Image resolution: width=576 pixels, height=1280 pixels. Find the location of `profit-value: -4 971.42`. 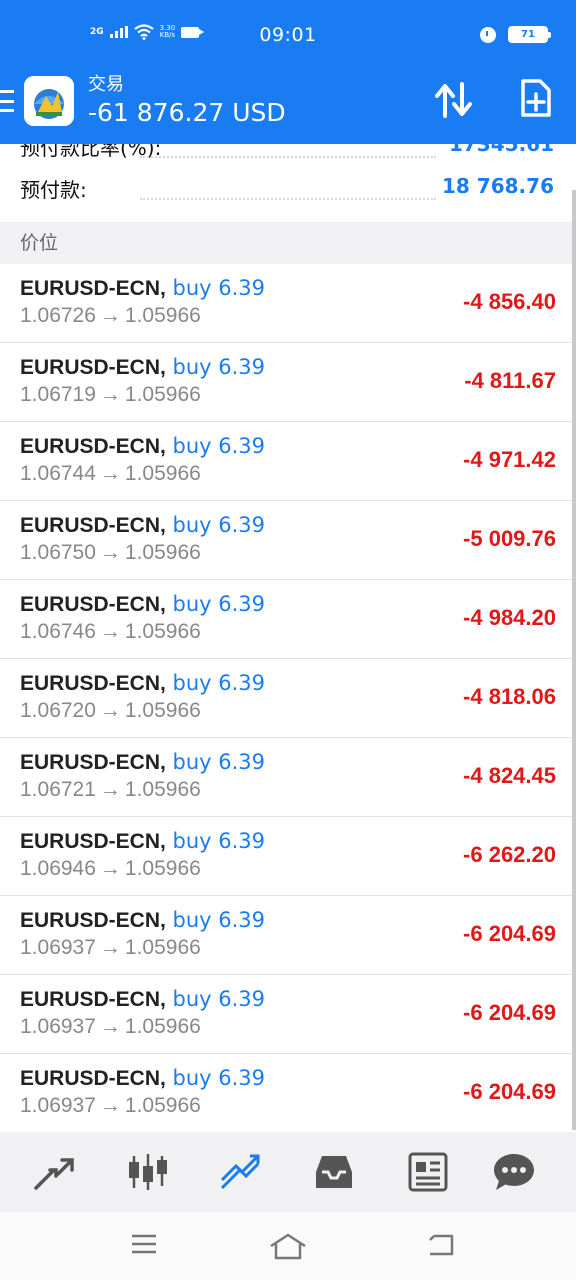

profit-value: -4 971.42 is located at coordinates (509, 459).